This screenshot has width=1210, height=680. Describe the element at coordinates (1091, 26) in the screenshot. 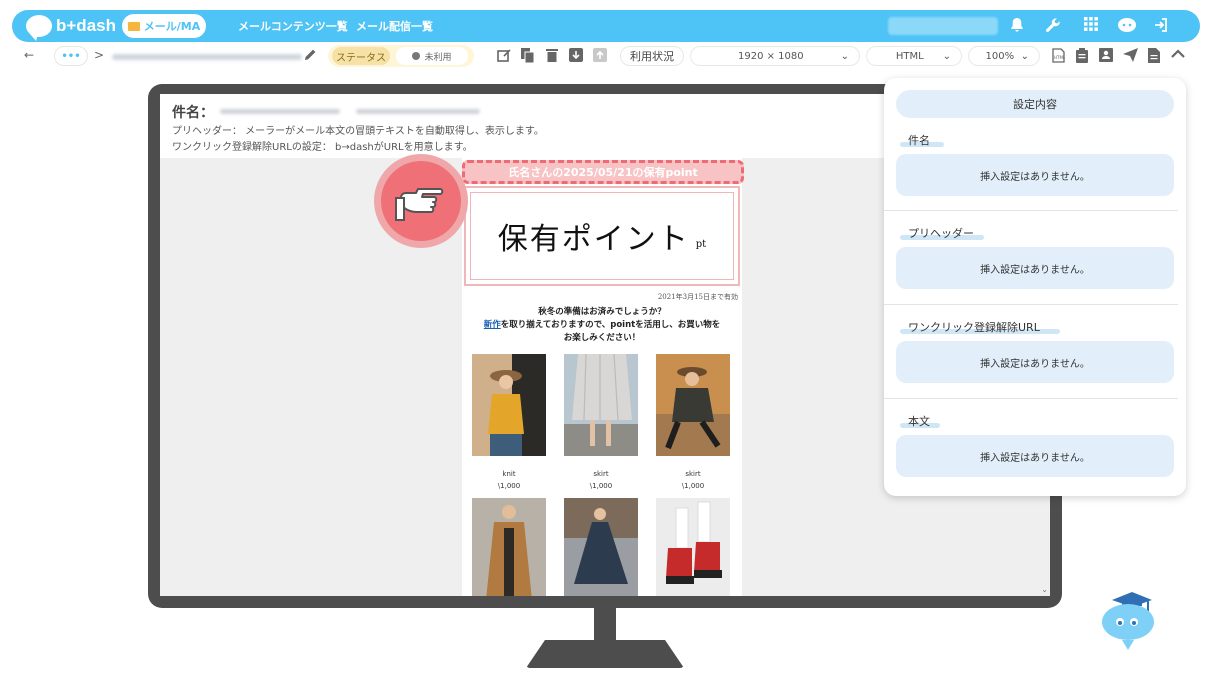

I see `grid-apps-icon` at that location.